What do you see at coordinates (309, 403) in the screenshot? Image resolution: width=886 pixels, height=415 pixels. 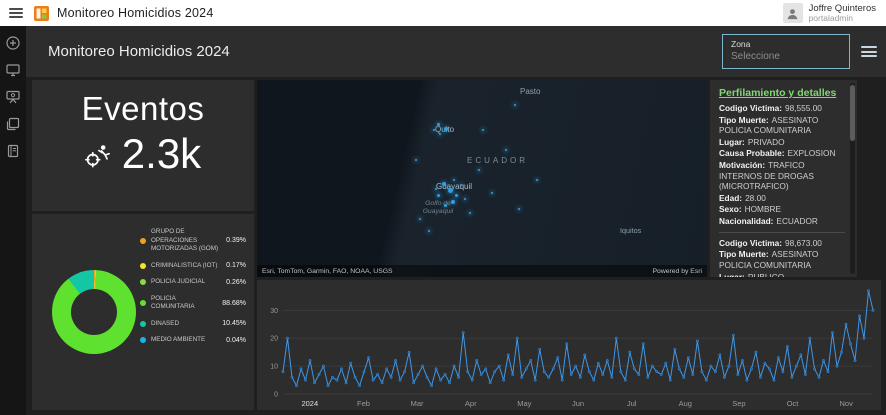 I see `svg-text: 2024` at bounding box center [309, 403].